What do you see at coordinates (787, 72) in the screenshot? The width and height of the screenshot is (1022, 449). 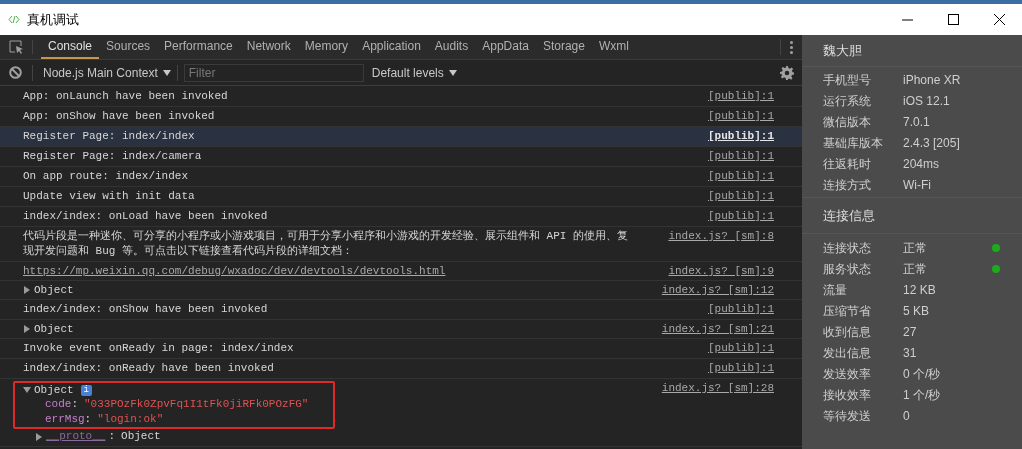 I see `settings-icon` at bounding box center [787, 72].